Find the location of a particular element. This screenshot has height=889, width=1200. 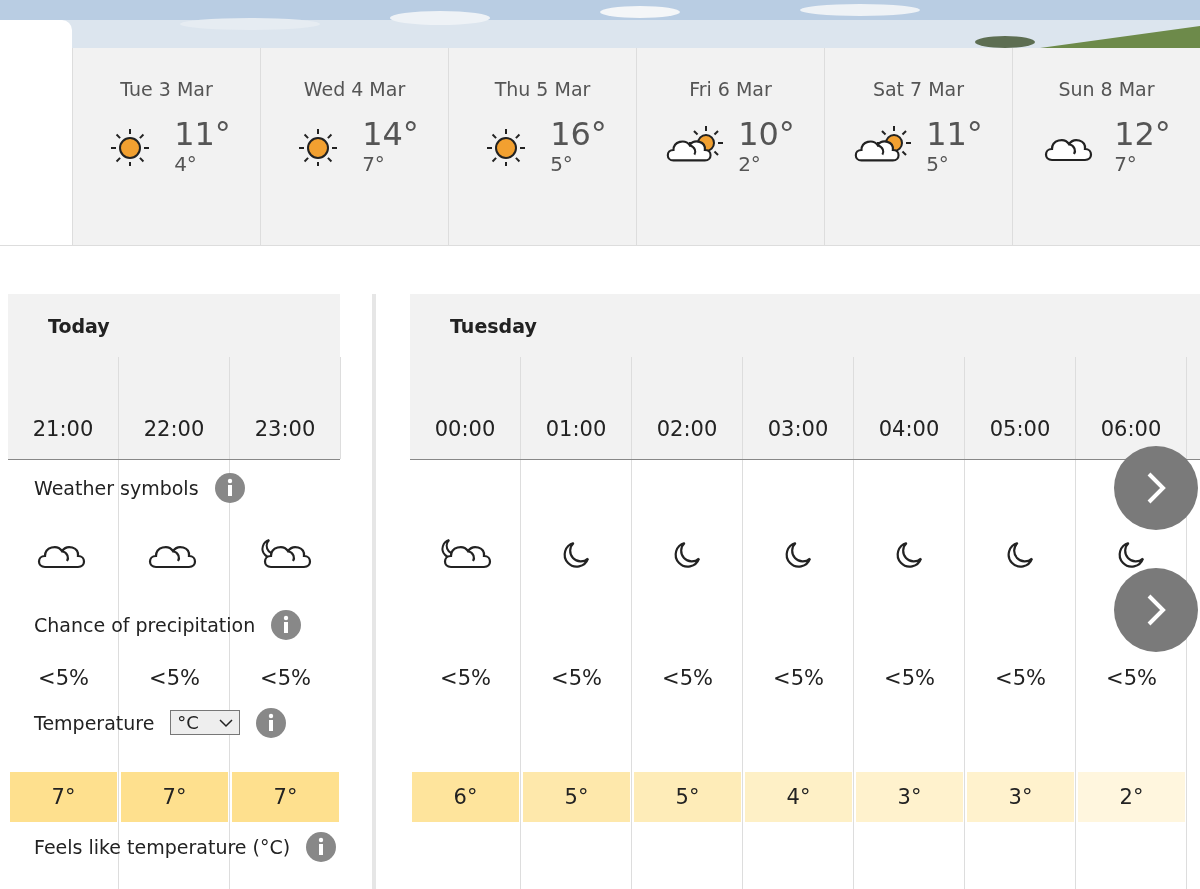

temperature-value: 2° is located at coordinates (1131, 797).